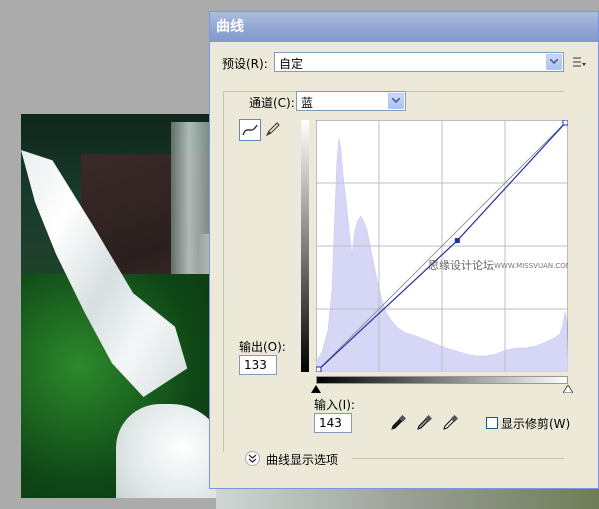  Describe the element at coordinates (307, 103) in the screenshot. I see `channel-value: 蓝` at that location.